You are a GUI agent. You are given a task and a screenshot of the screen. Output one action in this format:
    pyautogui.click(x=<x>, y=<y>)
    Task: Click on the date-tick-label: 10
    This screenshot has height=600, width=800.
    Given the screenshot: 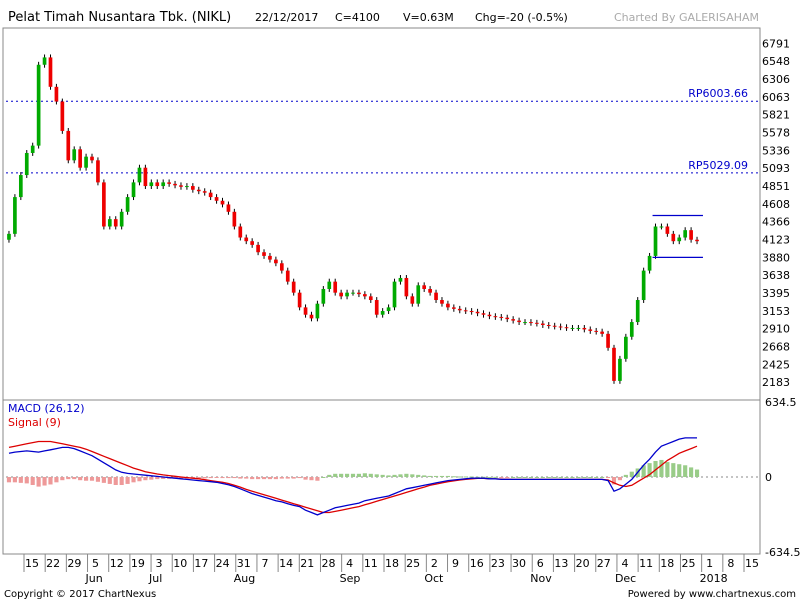 What is the action you would take?
    pyautogui.click(x=180, y=563)
    